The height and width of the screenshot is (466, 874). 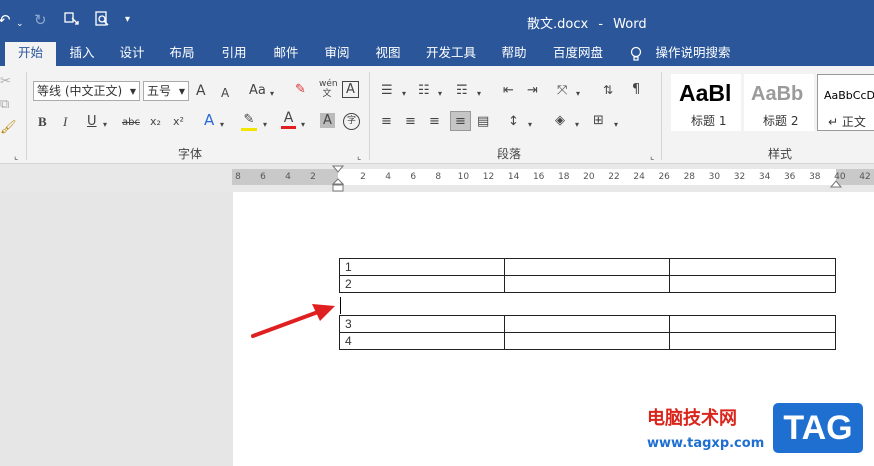 What do you see at coordinates (201, 91) in the screenshot?
I see `grow-font-icon: A` at bounding box center [201, 91].